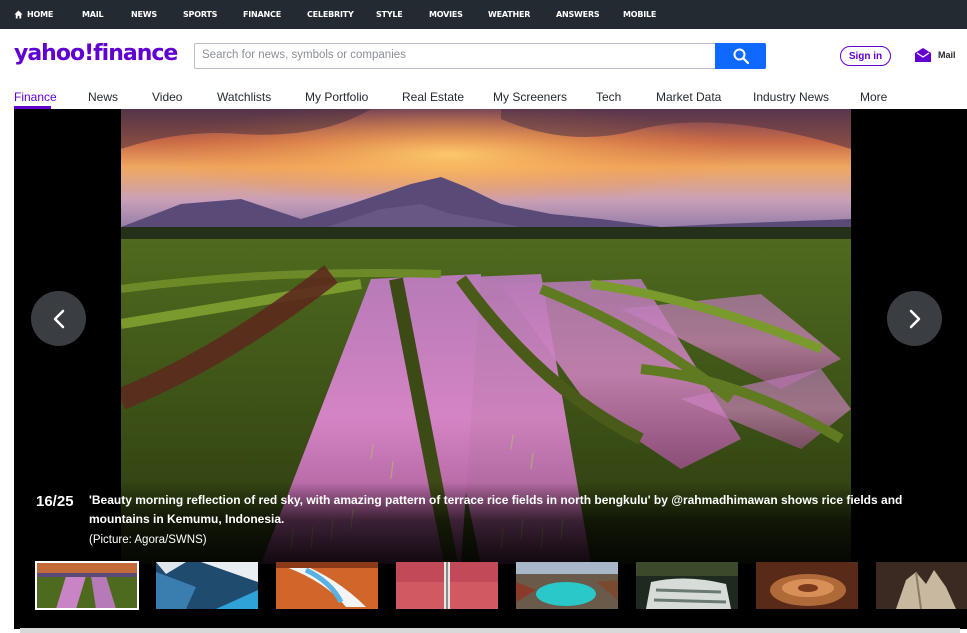 The width and height of the screenshot is (967, 633). What do you see at coordinates (55, 501) in the screenshot?
I see `slide-counter: 16/25` at bounding box center [55, 501].